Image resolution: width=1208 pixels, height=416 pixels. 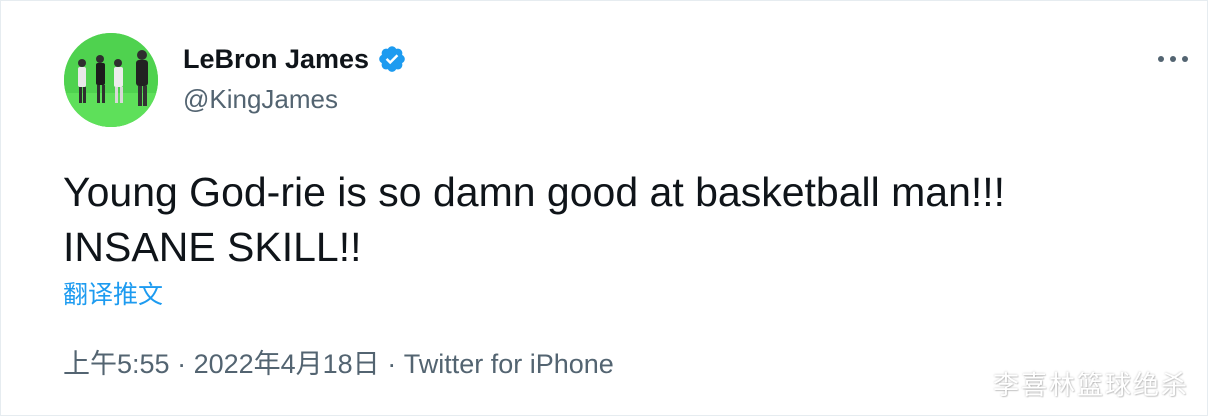 I want to click on verified-badge-icon, so click(x=392, y=59).